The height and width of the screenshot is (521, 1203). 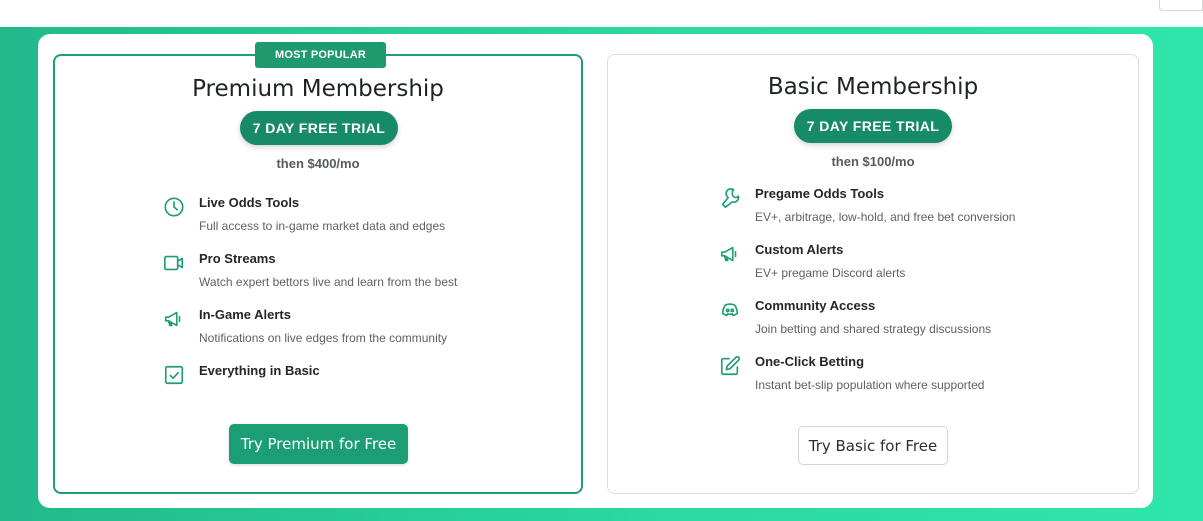 What do you see at coordinates (730, 310) in the screenshot?
I see `discord-icon` at bounding box center [730, 310].